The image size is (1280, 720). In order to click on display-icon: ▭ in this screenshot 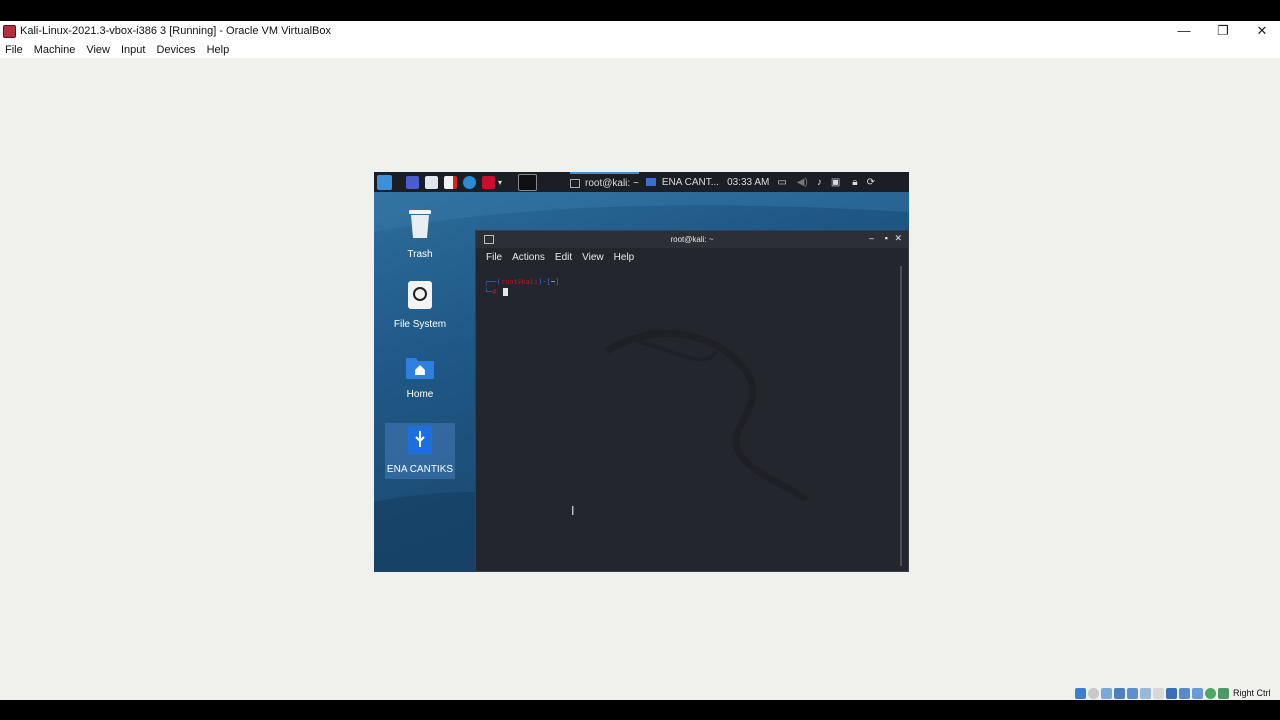, I will do `click(781, 182)`.